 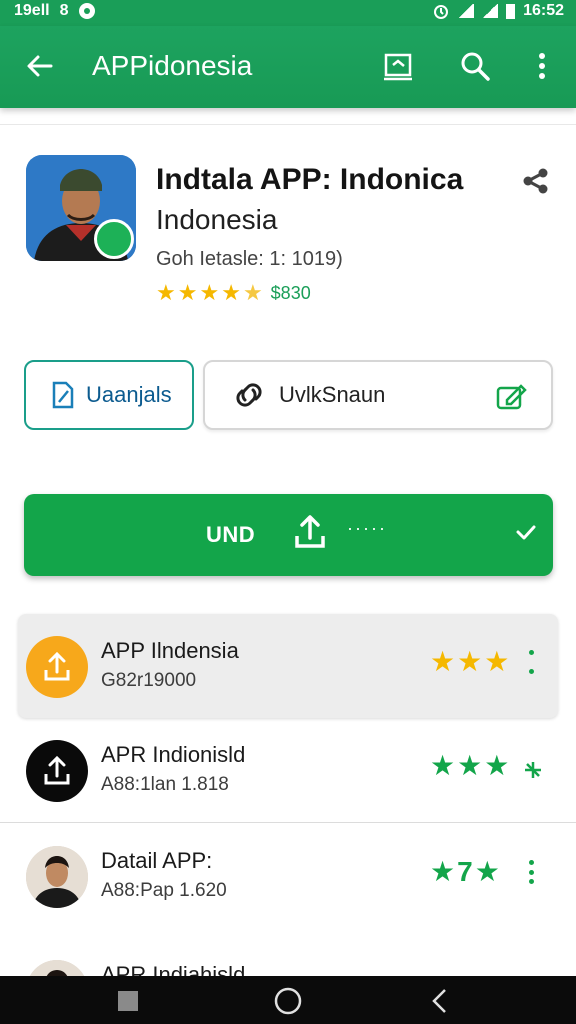 What do you see at coordinates (288, 952) in the screenshot?
I see `list-item: APR Indiahisld` at bounding box center [288, 952].